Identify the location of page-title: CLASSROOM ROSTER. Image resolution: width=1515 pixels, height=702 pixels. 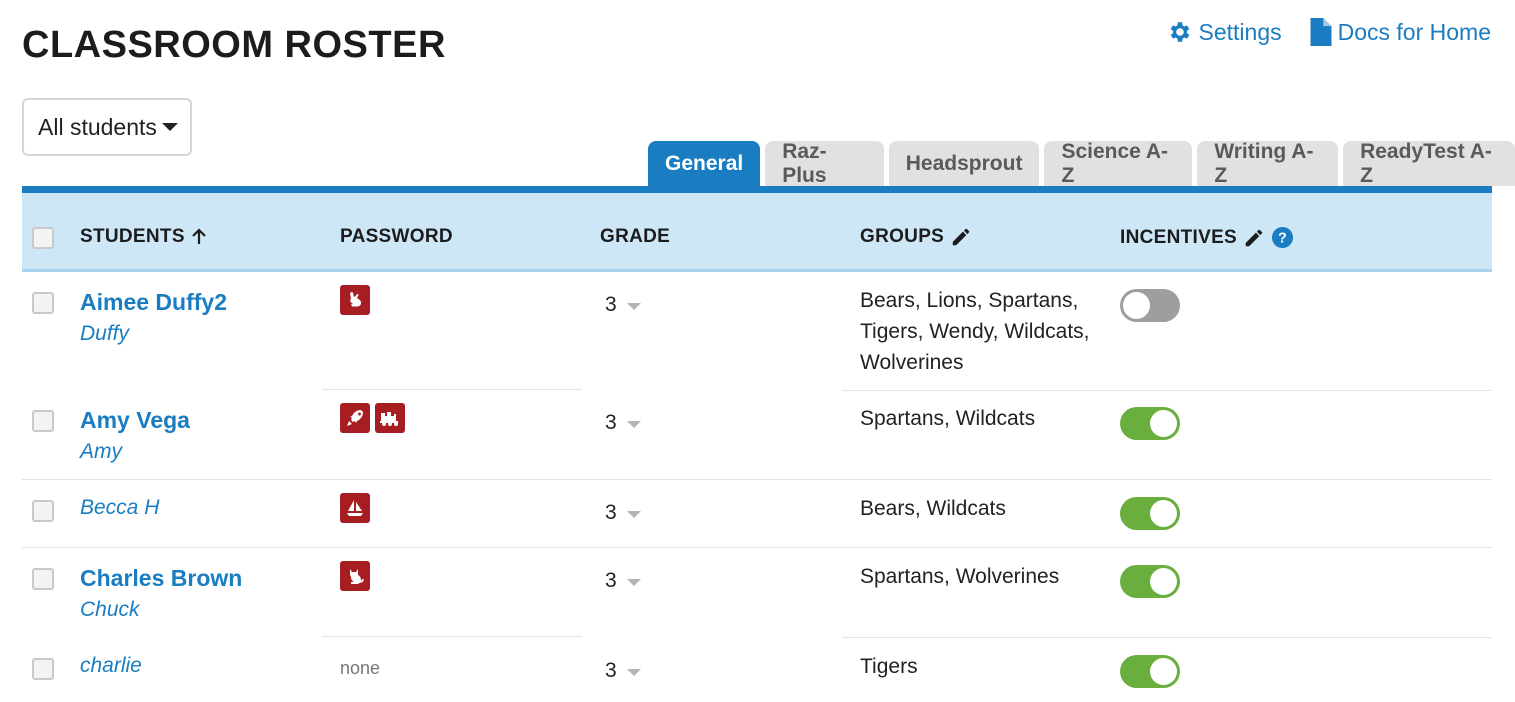
(234, 45).